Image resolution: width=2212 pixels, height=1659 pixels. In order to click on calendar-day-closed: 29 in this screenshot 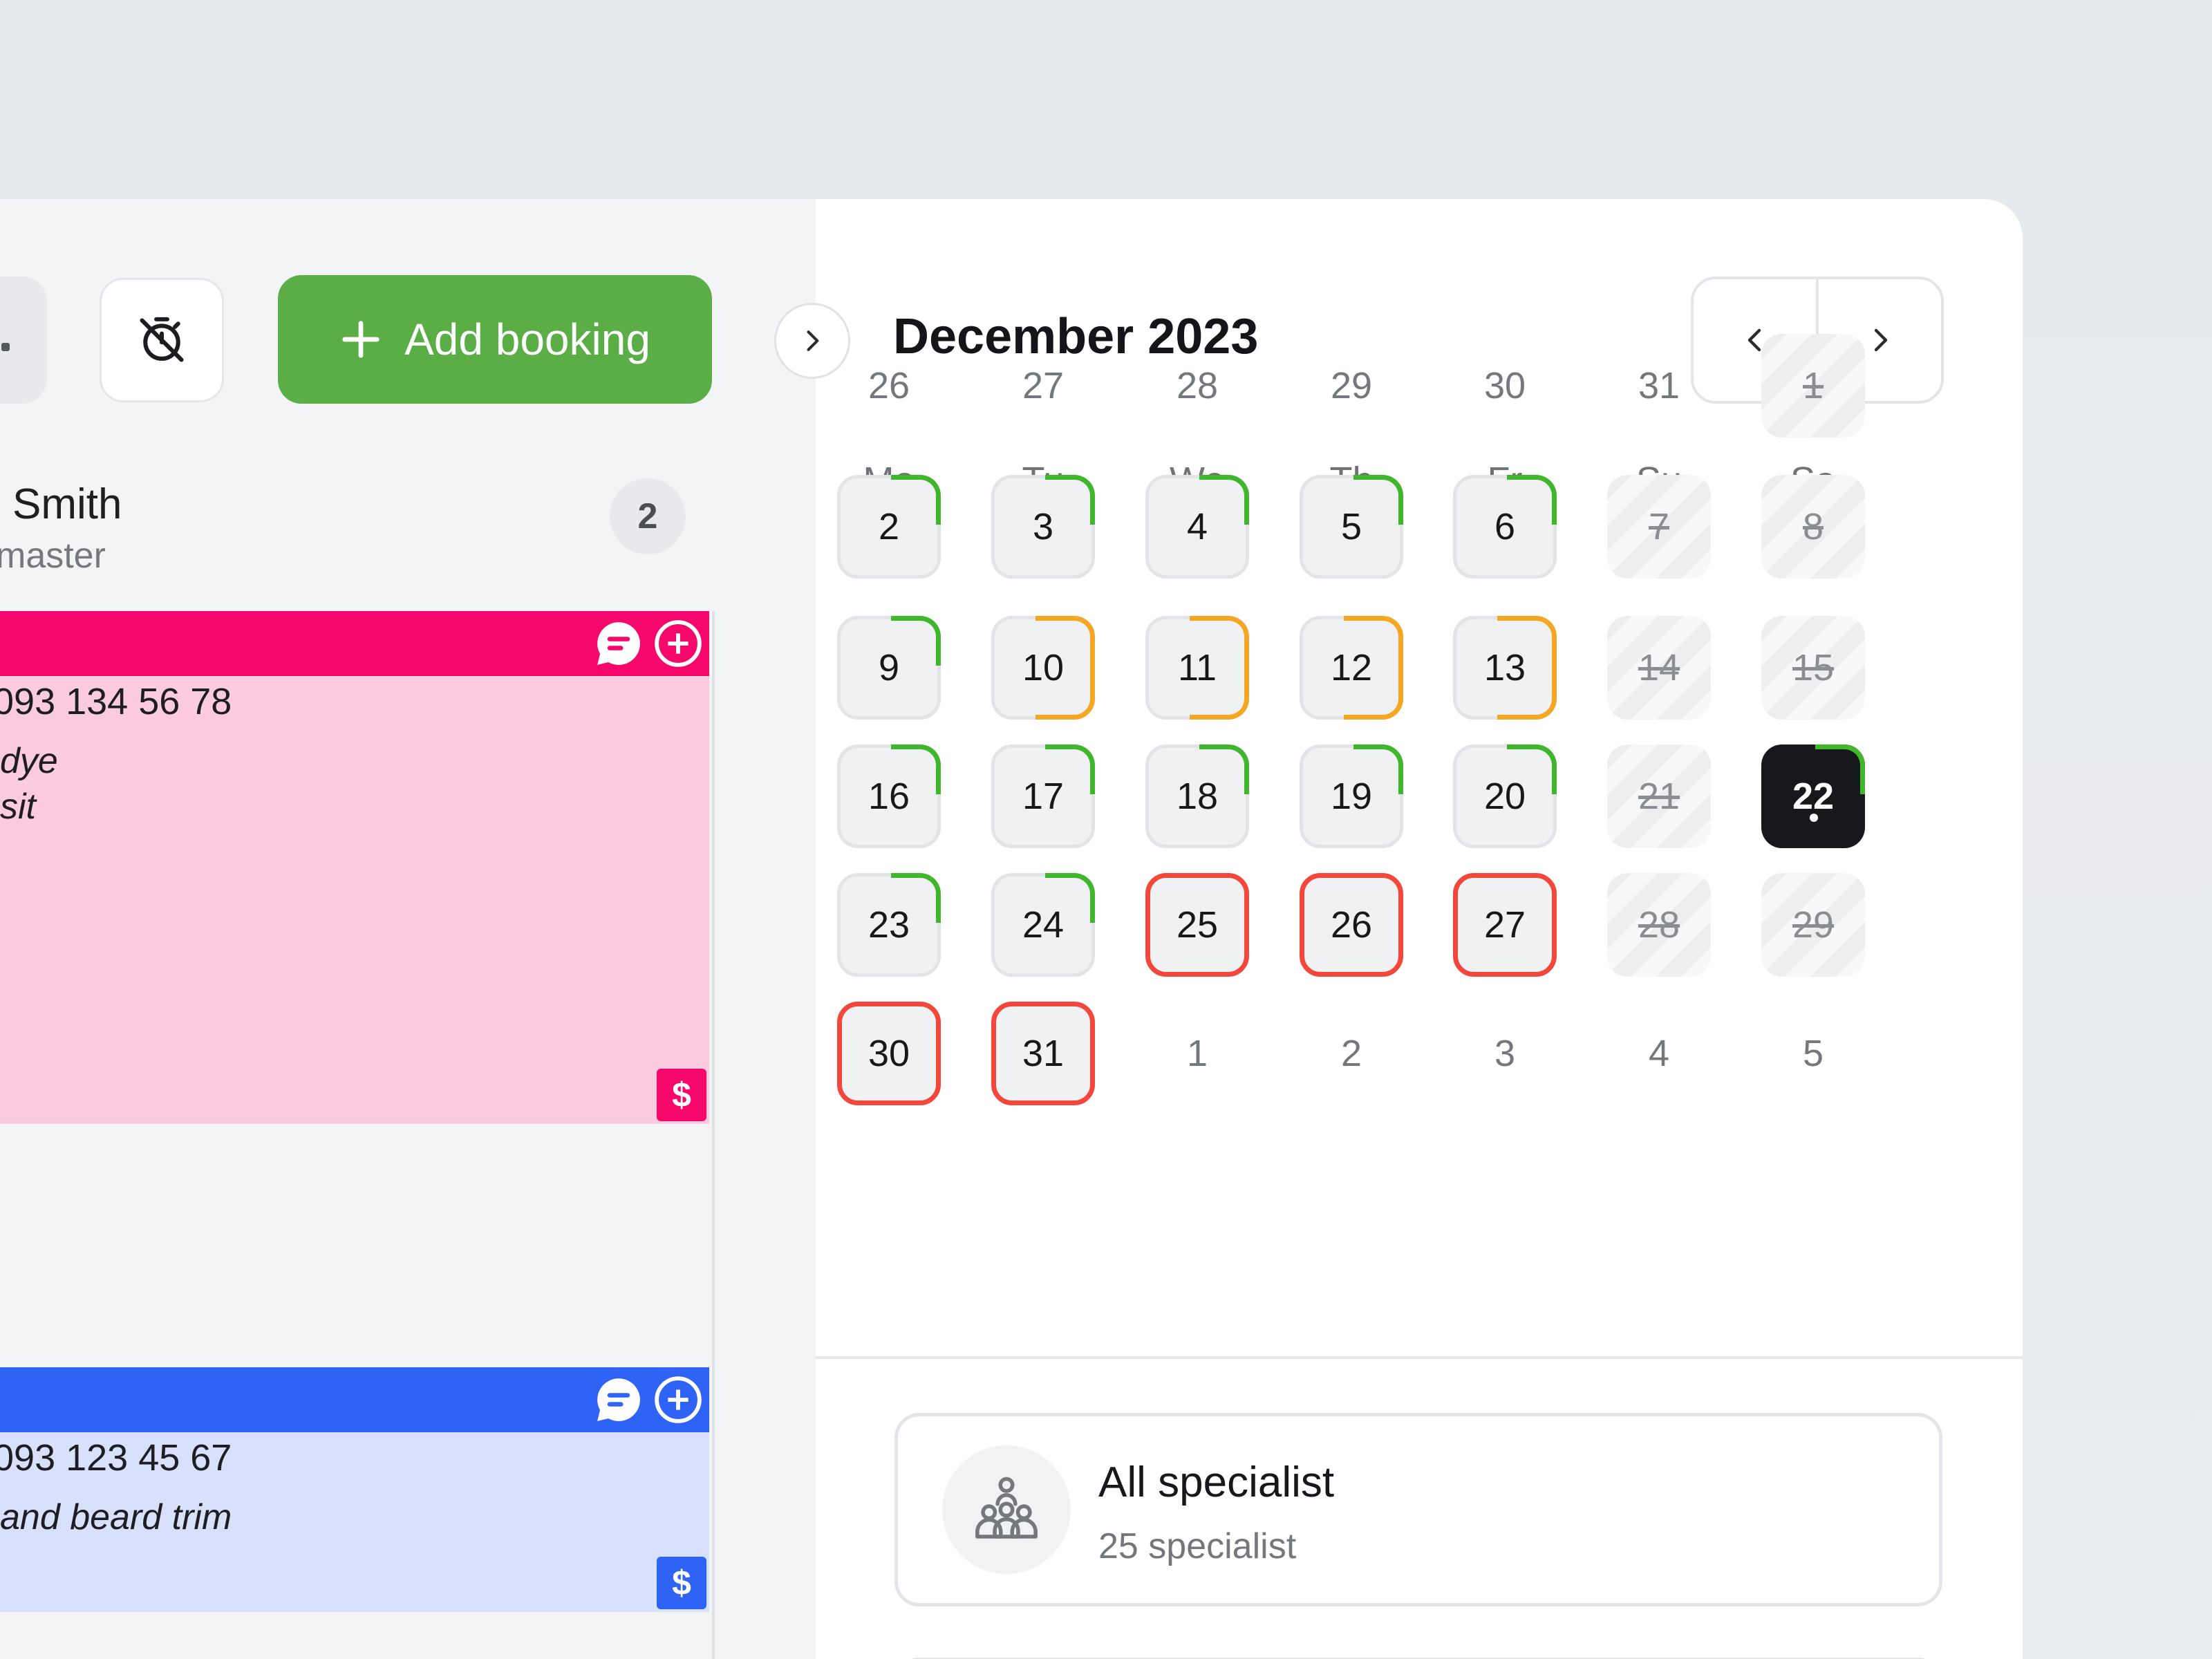, I will do `click(1813, 925)`.